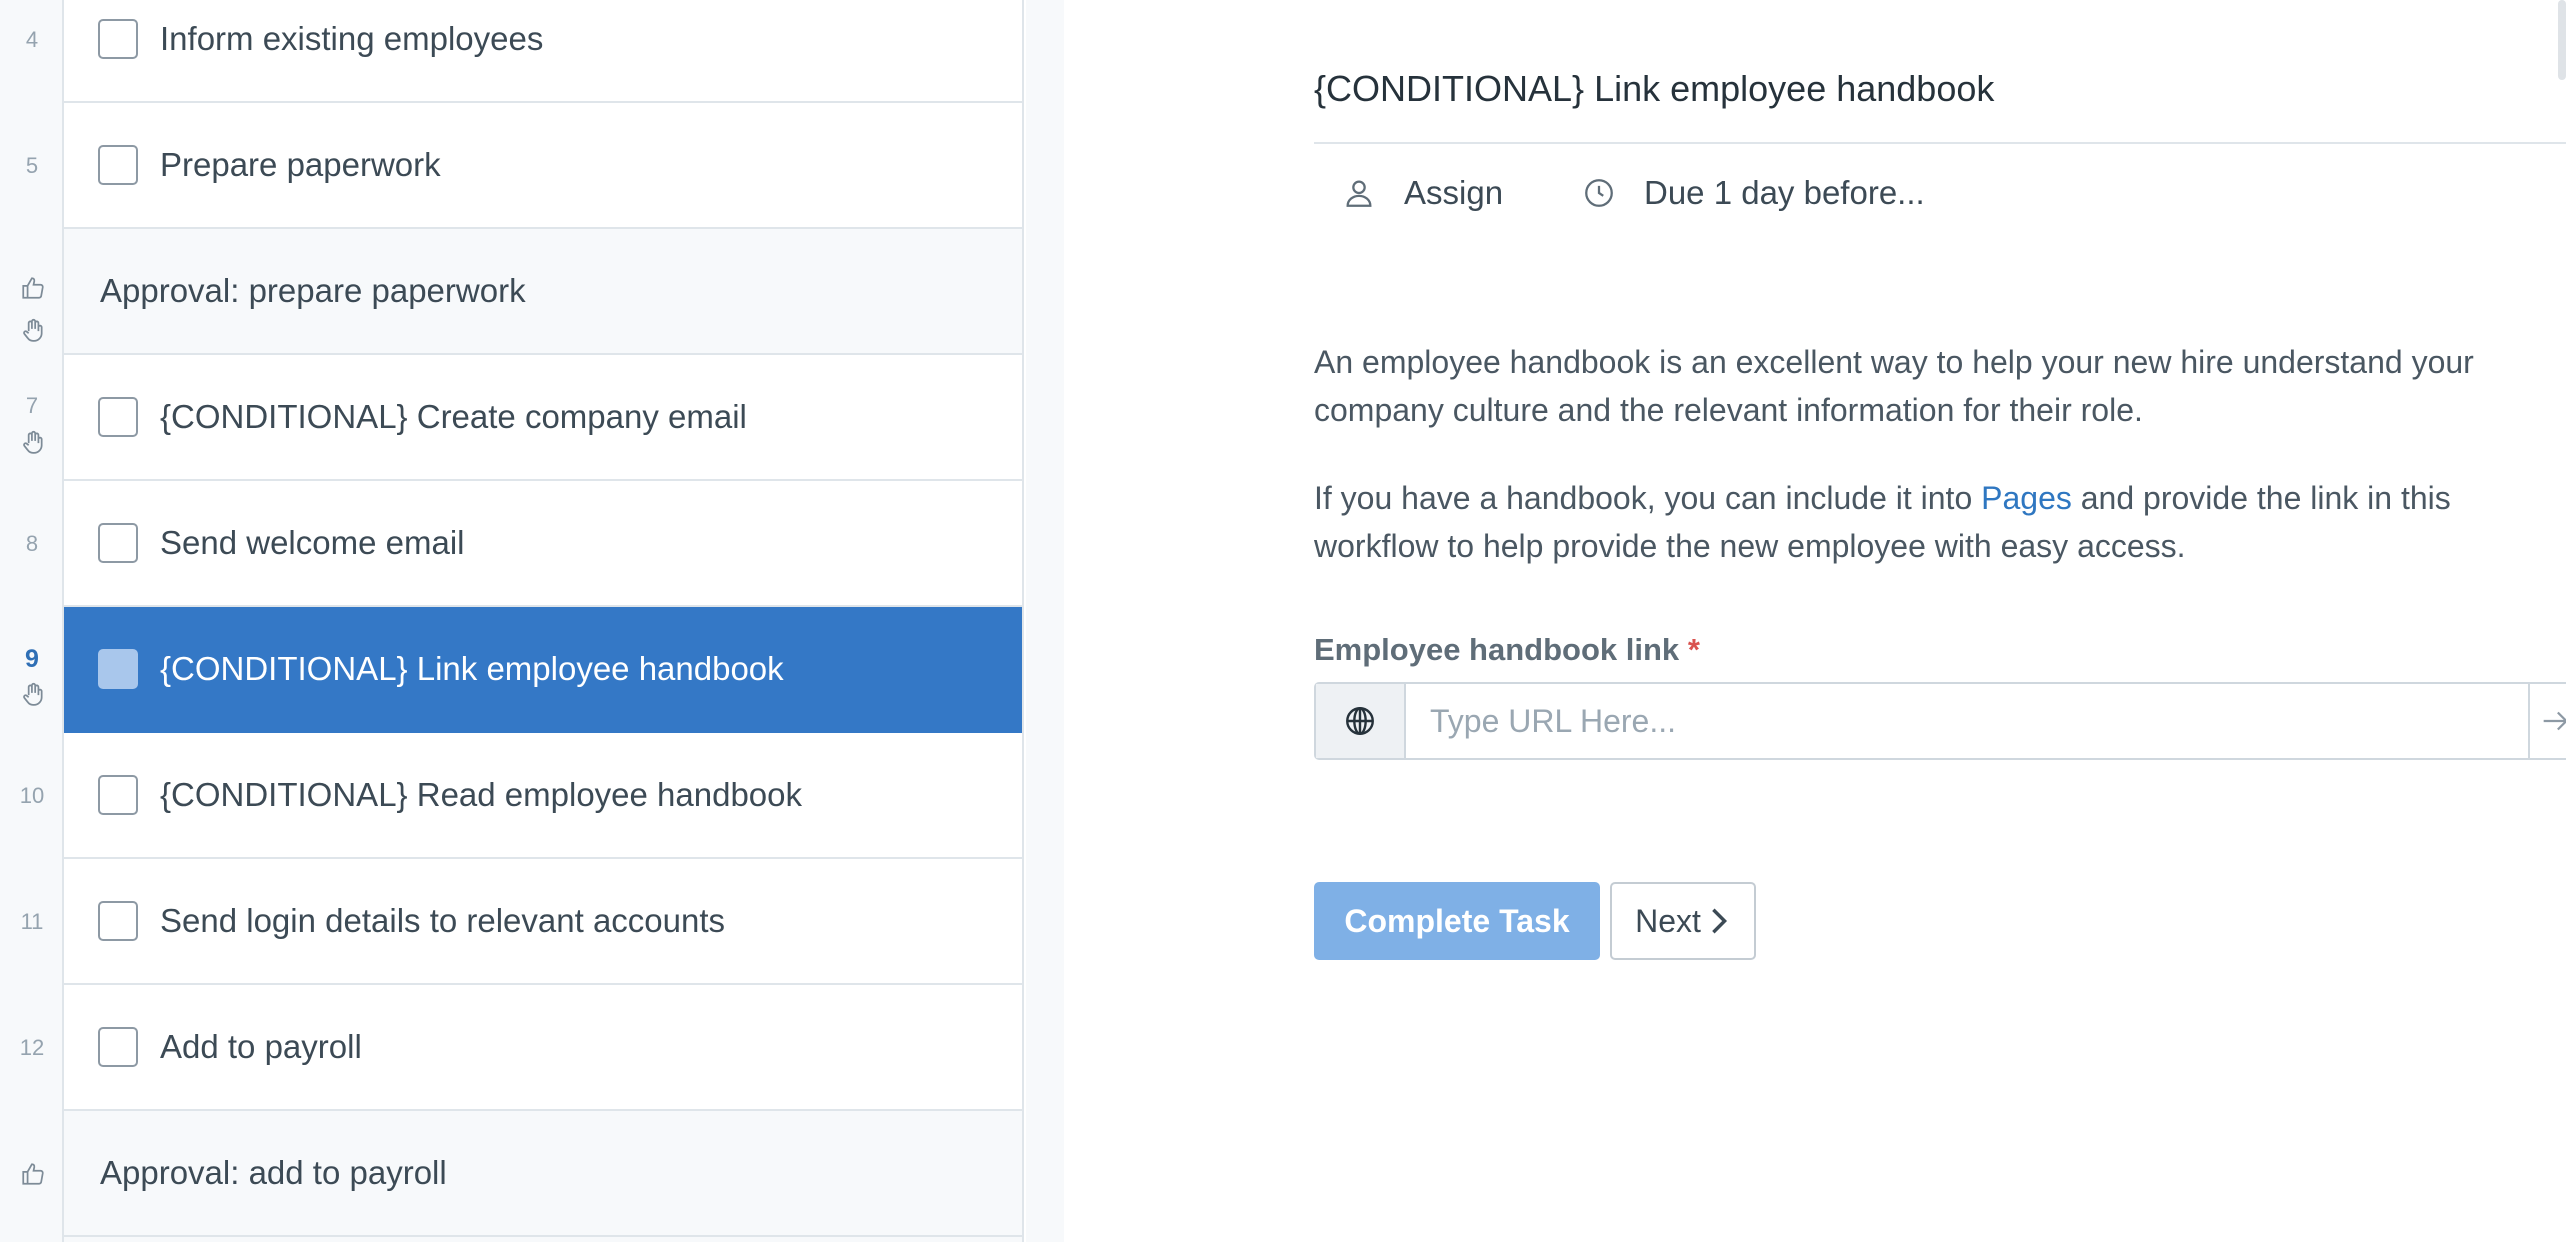  I want to click on clock-icon, so click(1599, 193).